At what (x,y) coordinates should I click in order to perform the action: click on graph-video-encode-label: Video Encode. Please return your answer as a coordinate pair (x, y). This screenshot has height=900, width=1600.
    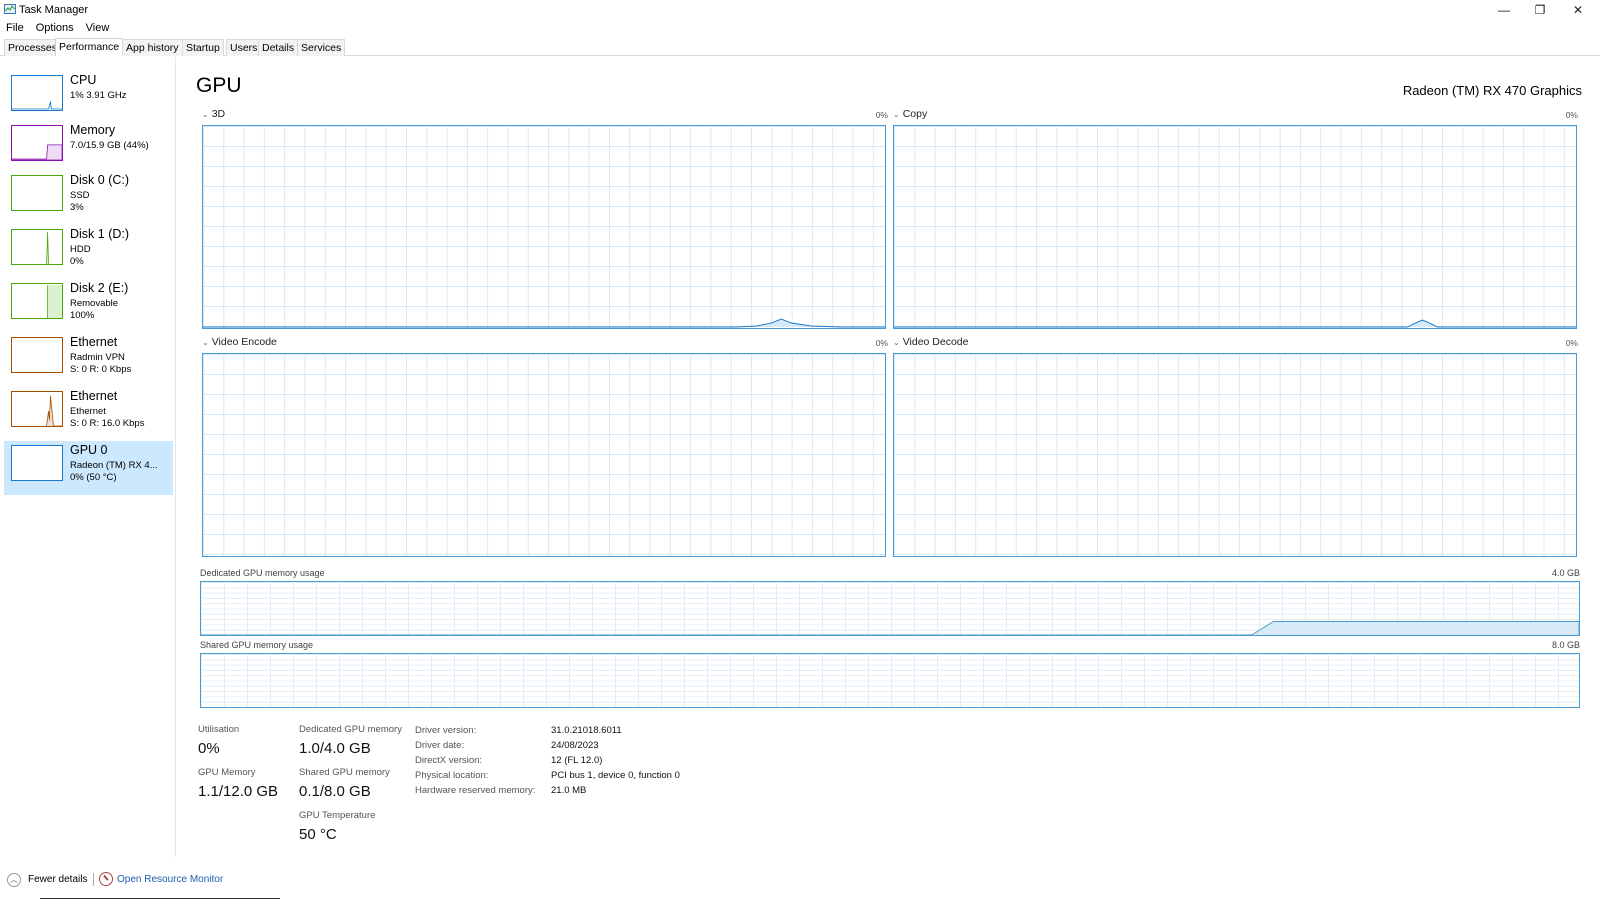
    Looking at the image, I should click on (244, 342).